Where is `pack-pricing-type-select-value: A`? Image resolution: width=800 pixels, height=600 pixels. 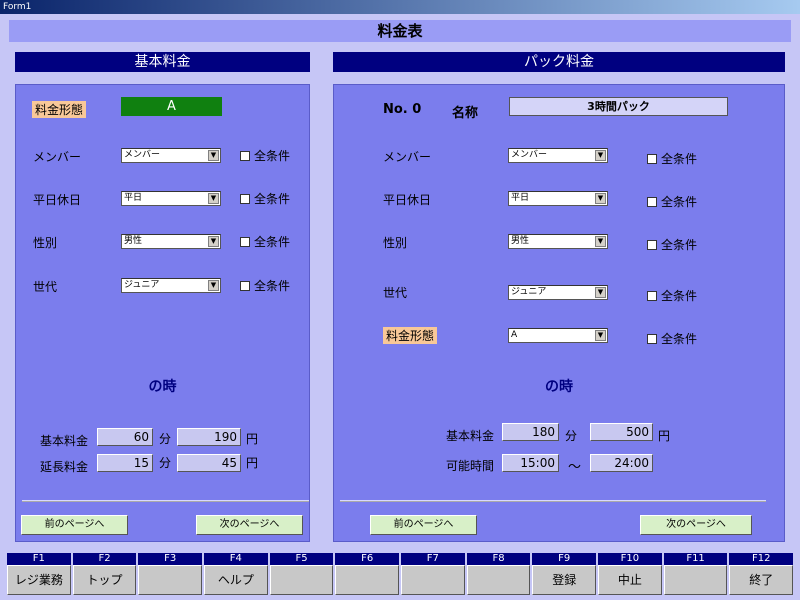 pack-pricing-type-select-value: A is located at coordinates (514, 335).